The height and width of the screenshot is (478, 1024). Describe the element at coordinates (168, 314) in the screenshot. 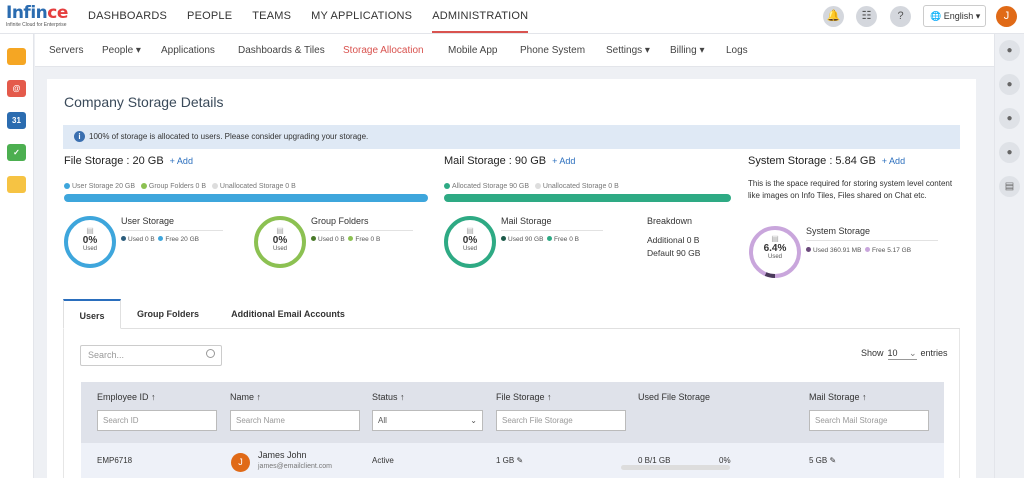

I see `tab-group-folders: Group Folders` at that location.